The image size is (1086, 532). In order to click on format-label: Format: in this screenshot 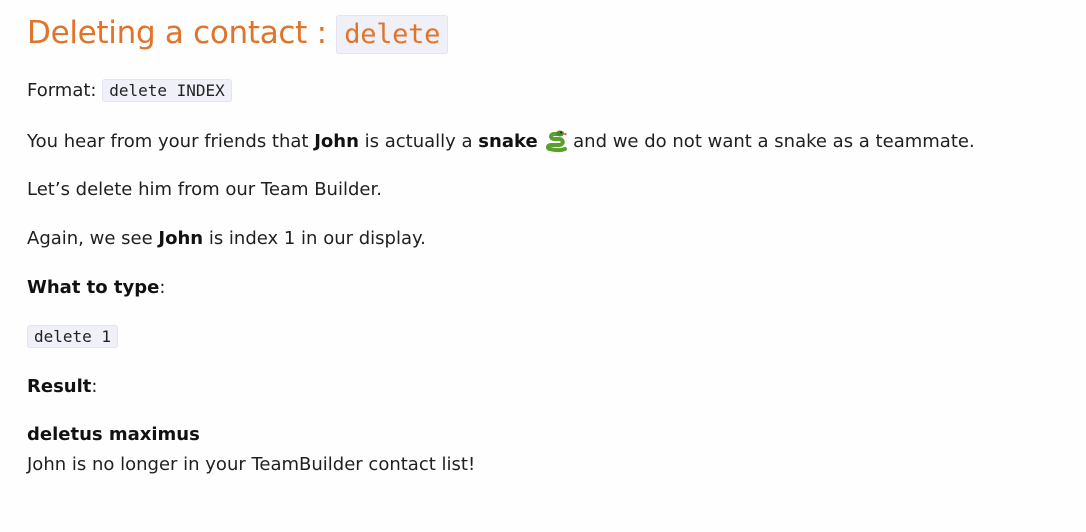, I will do `click(65, 90)`.